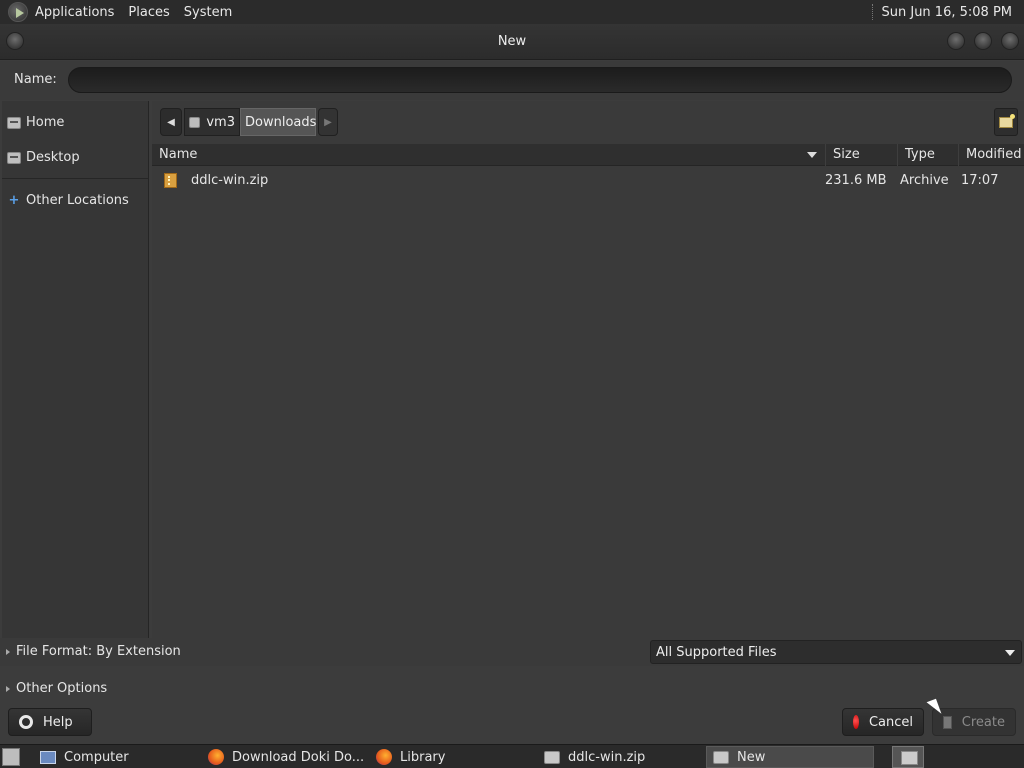 This screenshot has height=768, width=1024. I want to click on file-list-header: Name Size Type Modified, so click(588, 155).